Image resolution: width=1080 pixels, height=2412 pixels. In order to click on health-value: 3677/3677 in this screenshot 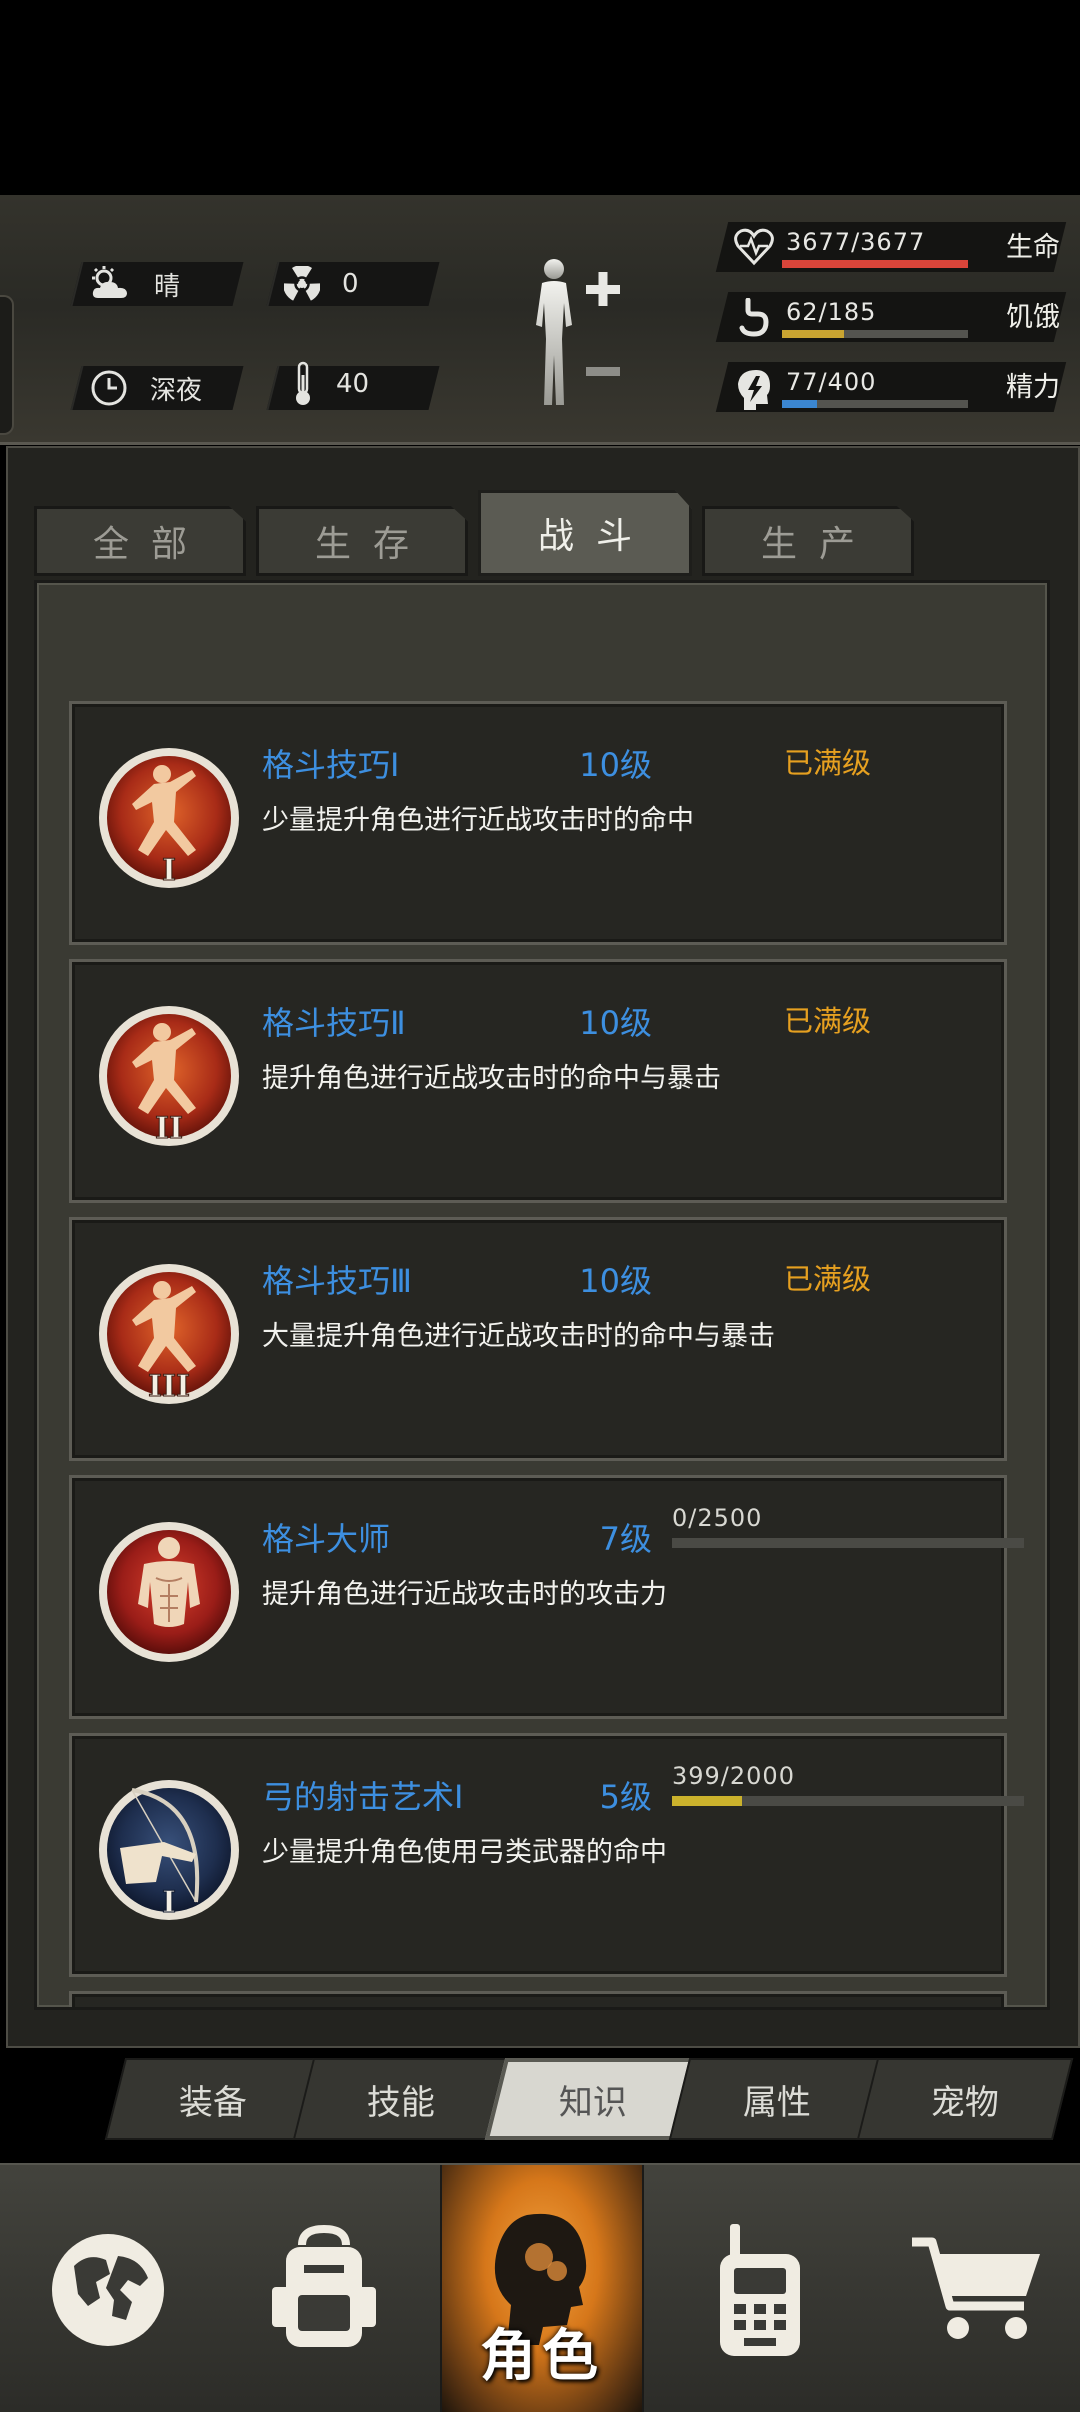, I will do `click(856, 242)`.